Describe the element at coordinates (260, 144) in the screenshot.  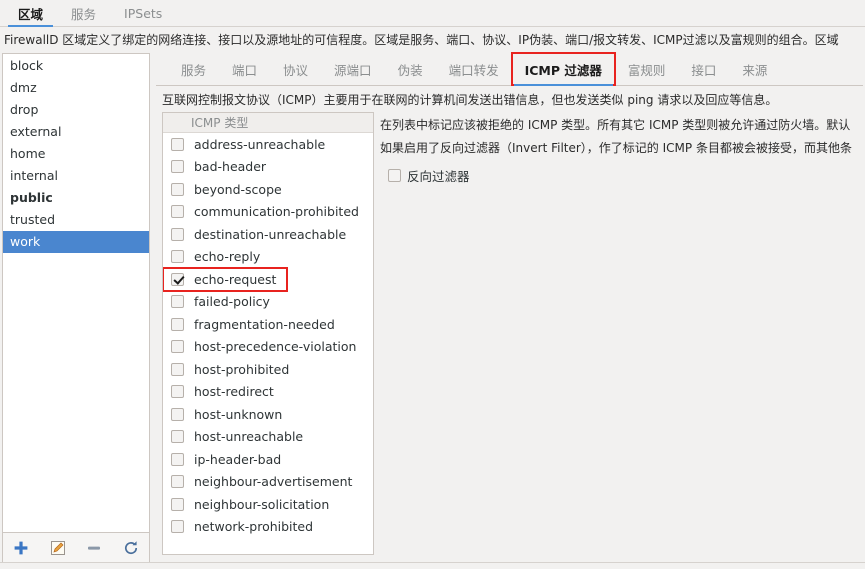
I see `icmp-type-label: address-unreachable` at that location.